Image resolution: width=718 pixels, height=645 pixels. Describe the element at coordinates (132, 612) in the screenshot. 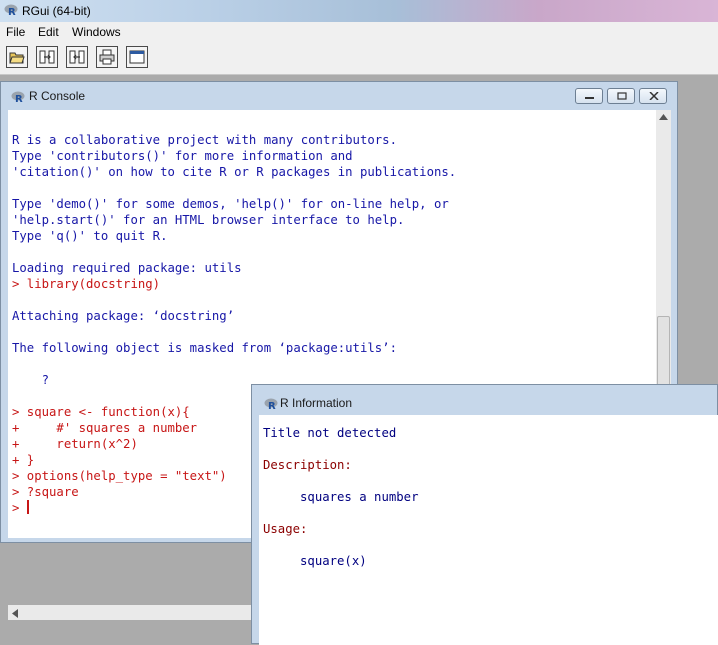

I see `horizontal-scrollbar` at that location.